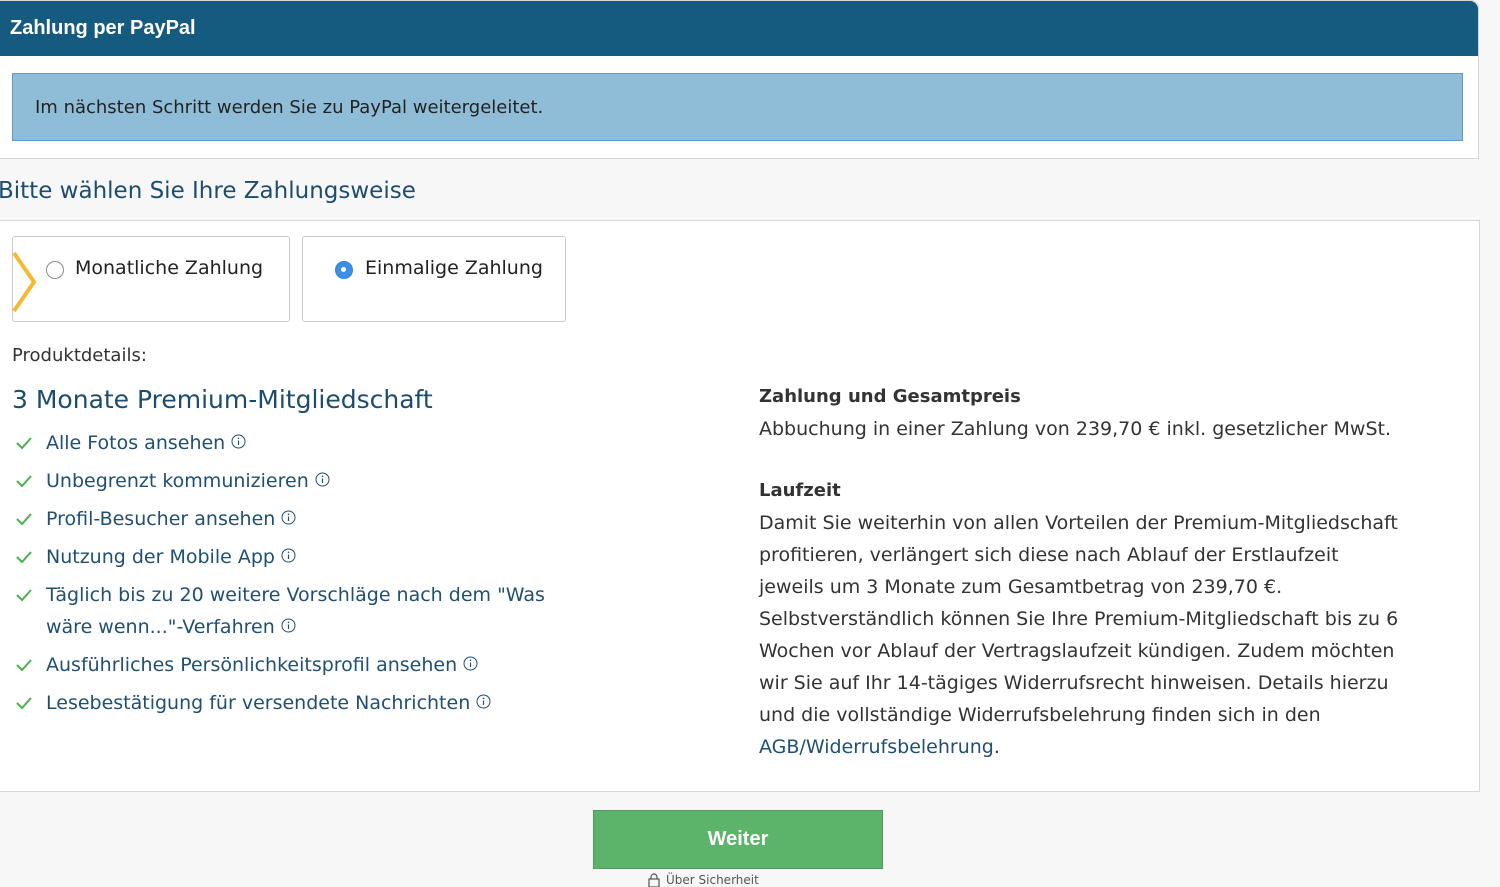  What do you see at coordinates (222, 399) in the screenshot?
I see `product-title: 3 Monate Premium-Mitgliedschaft` at bounding box center [222, 399].